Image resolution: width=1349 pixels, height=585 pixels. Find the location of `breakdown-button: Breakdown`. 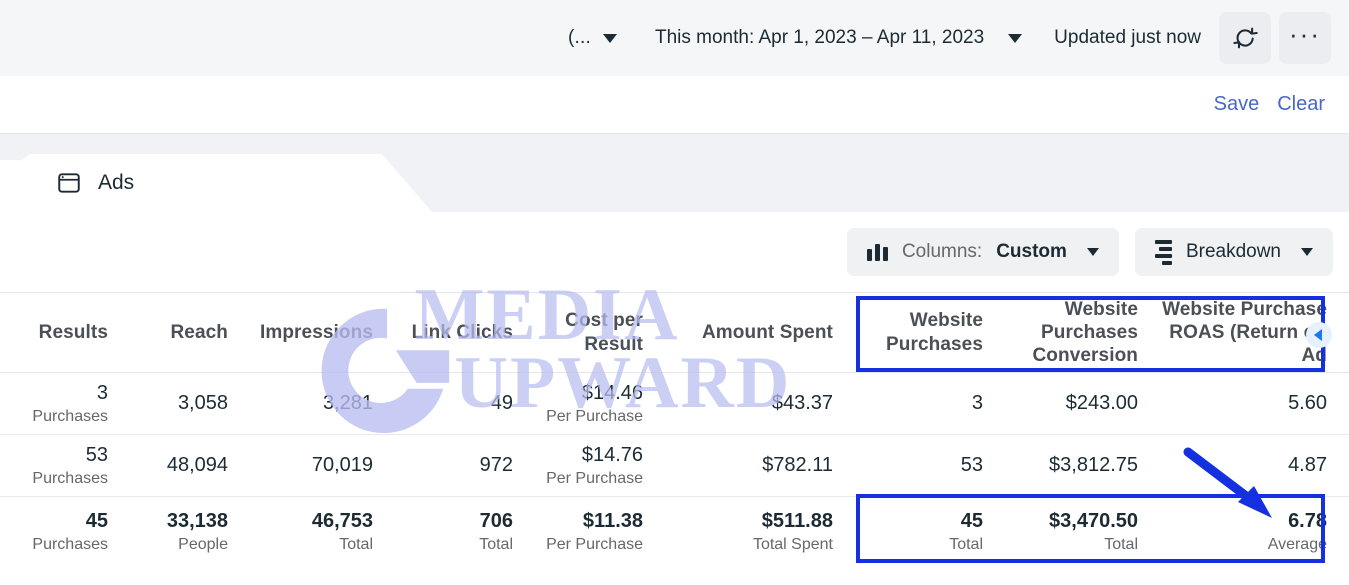

breakdown-button: Breakdown is located at coordinates (1233, 252).